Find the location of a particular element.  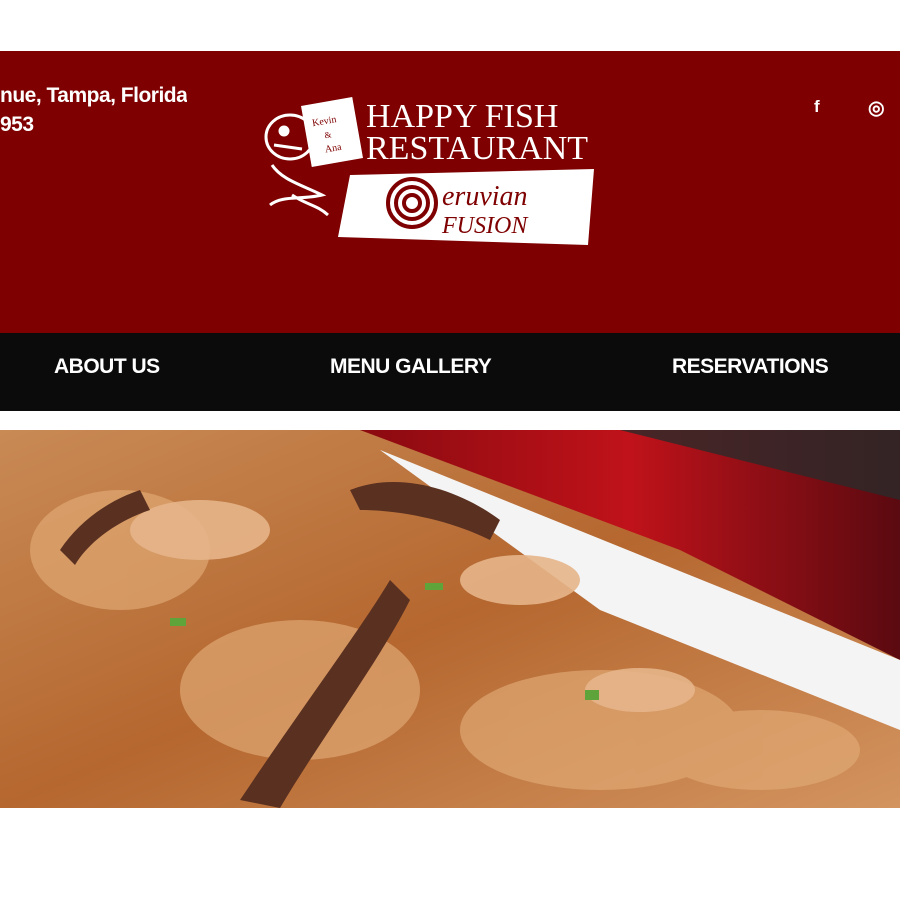

book-icon: Kevin & Ana is located at coordinates (332, 132).